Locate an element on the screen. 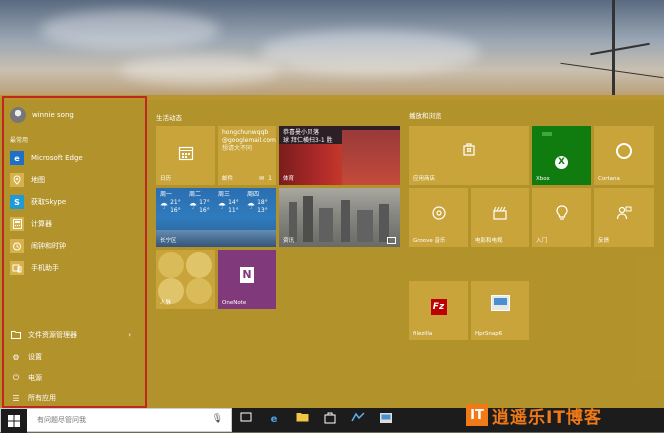 The image size is (664, 433). most-used-label: 最常用 is located at coordinates (19, 140).